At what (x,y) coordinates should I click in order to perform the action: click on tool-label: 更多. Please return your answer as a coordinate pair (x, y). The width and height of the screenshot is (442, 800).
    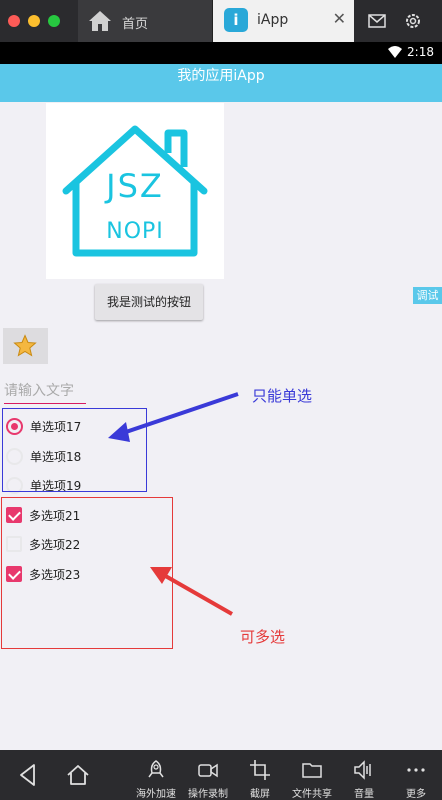
    Looking at the image, I should click on (416, 794).